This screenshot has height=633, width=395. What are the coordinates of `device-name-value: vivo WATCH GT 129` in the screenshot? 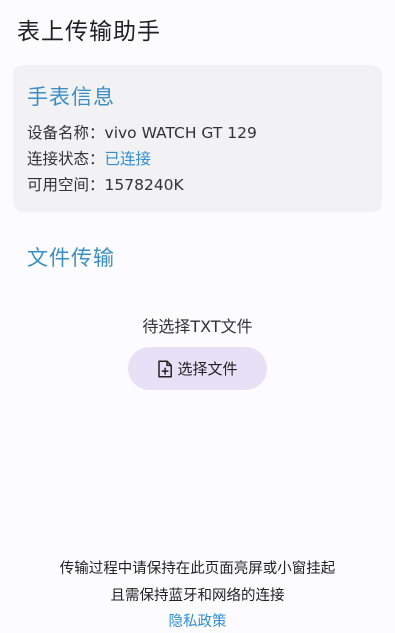 It's located at (180, 133).